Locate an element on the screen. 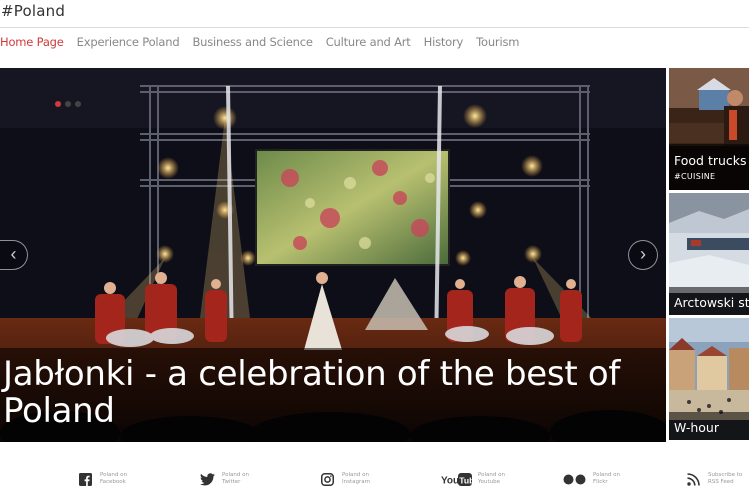 Image resolution: width=749 pixels, height=499 pixels. side-title-w-hour: W-hour is located at coordinates (696, 427).